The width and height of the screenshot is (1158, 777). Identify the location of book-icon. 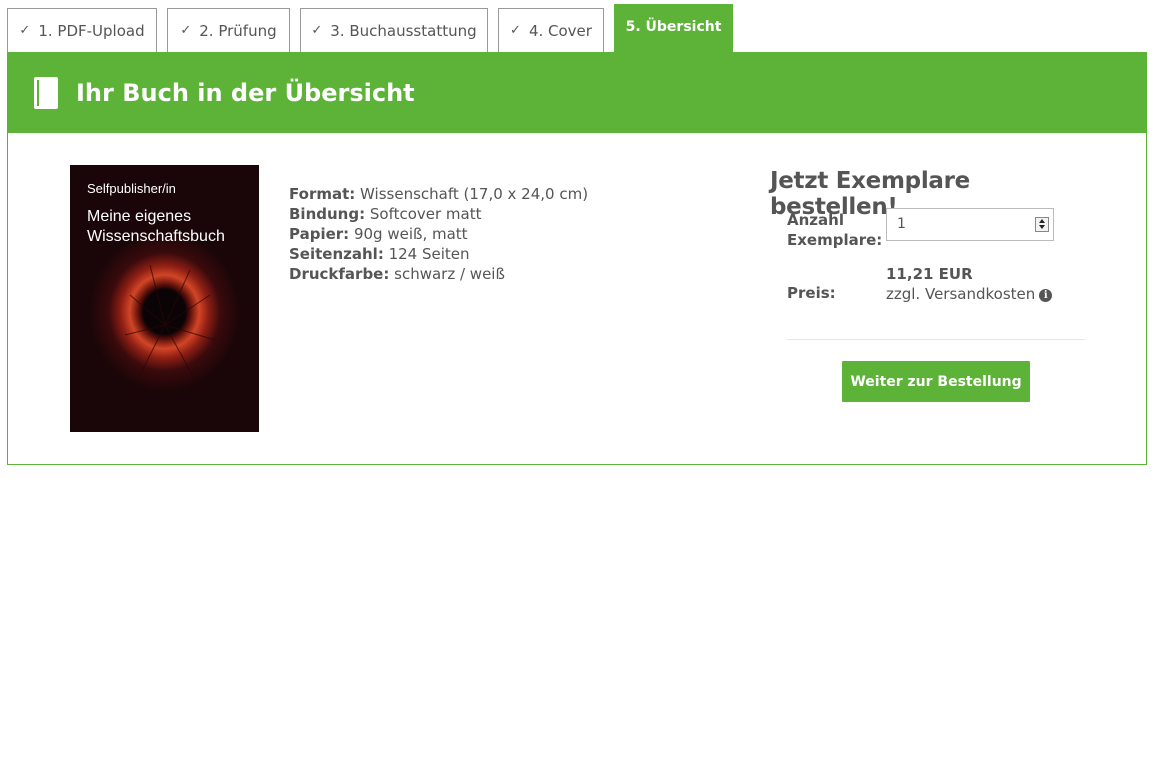
(46, 93).